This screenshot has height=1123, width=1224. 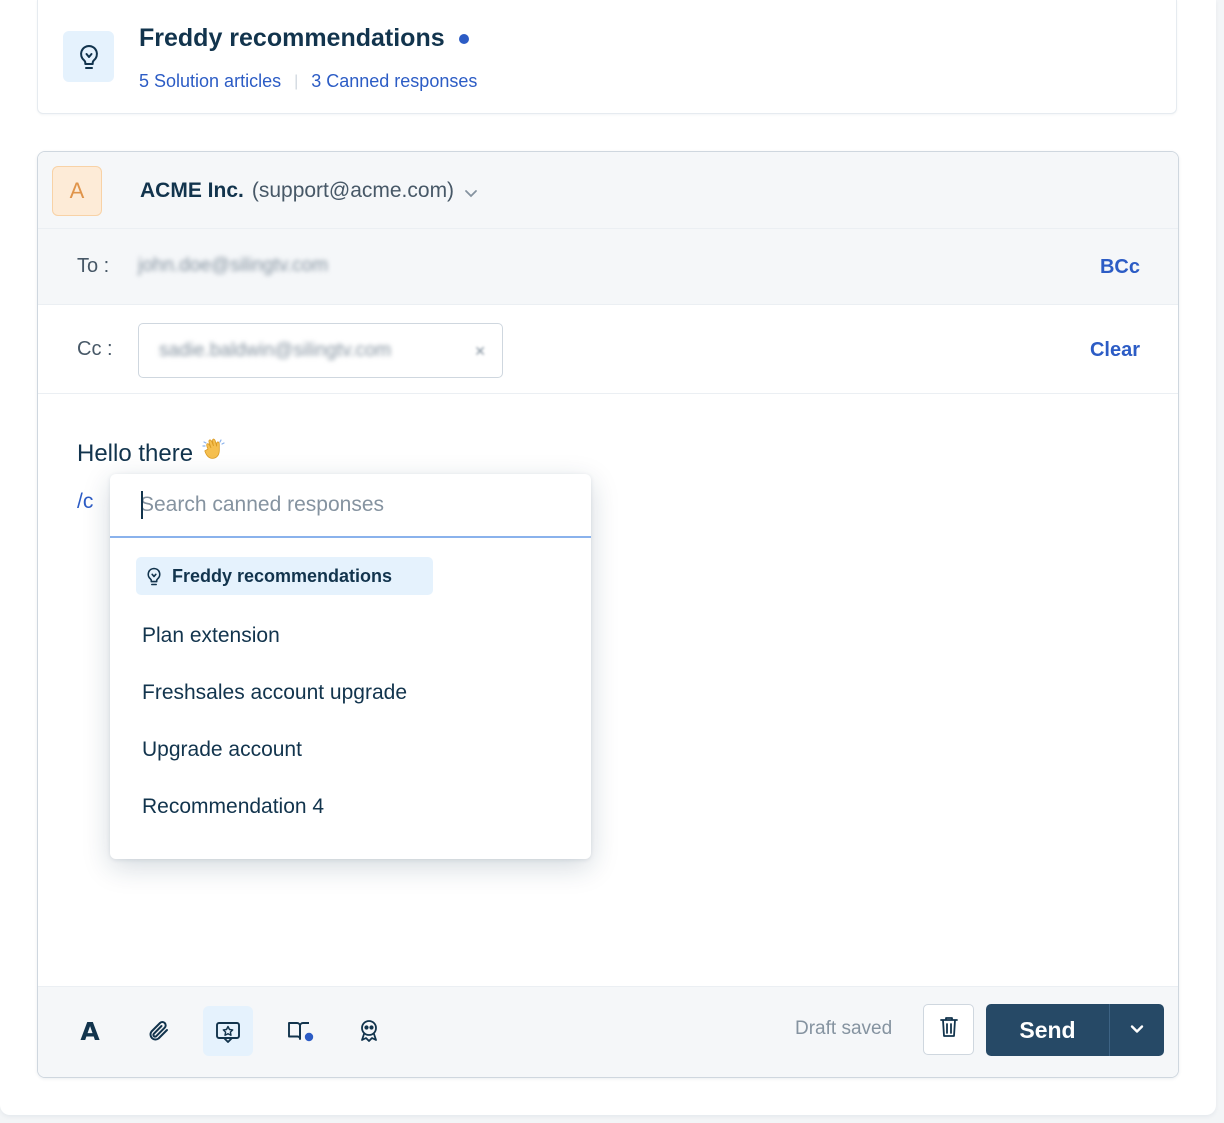 What do you see at coordinates (233, 807) in the screenshot?
I see `canned-response-item: Recommendation 4` at bounding box center [233, 807].